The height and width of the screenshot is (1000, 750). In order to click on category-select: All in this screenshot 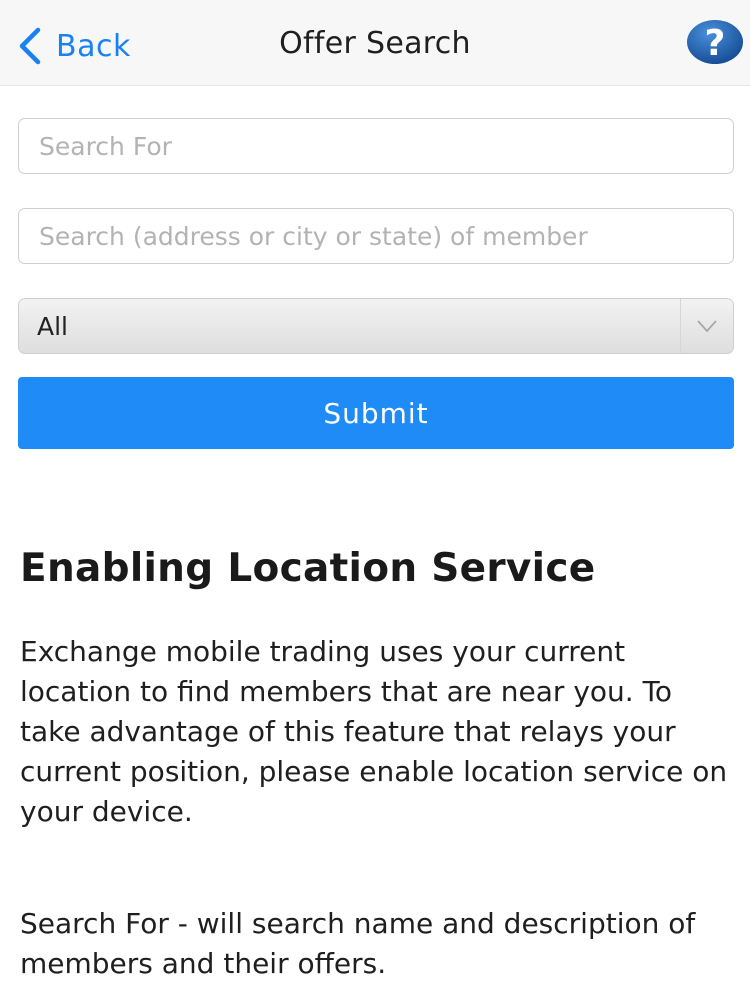, I will do `click(376, 326)`.